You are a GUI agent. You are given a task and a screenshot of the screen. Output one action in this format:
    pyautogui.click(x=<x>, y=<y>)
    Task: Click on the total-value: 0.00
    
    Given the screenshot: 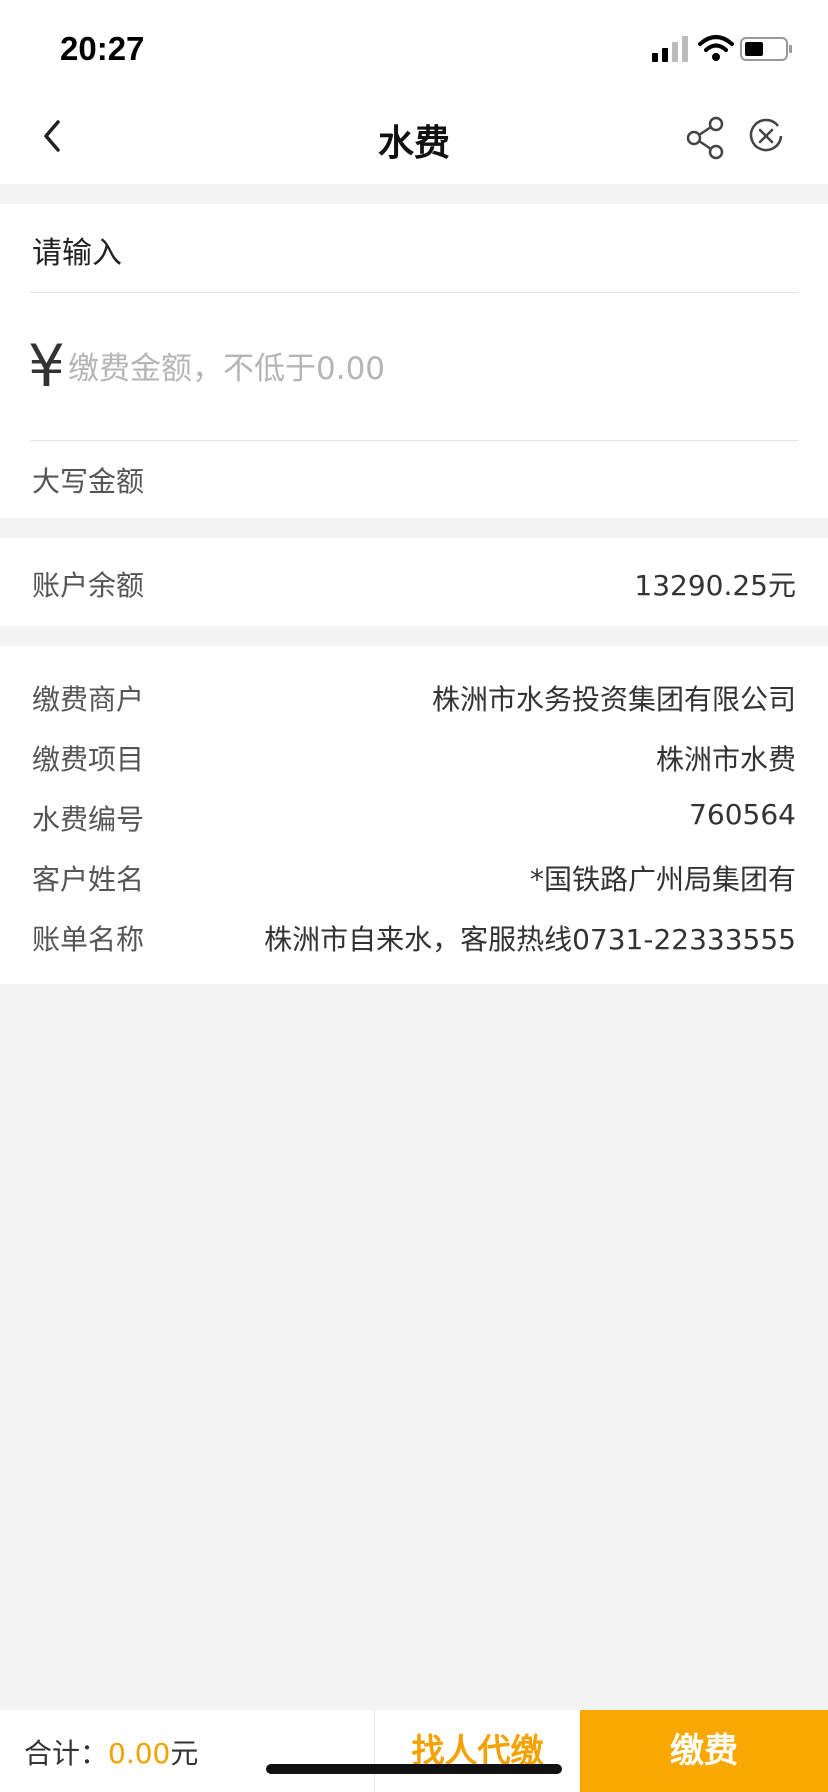 What is the action you would take?
    pyautogui.click(x=139, y=1753)
    